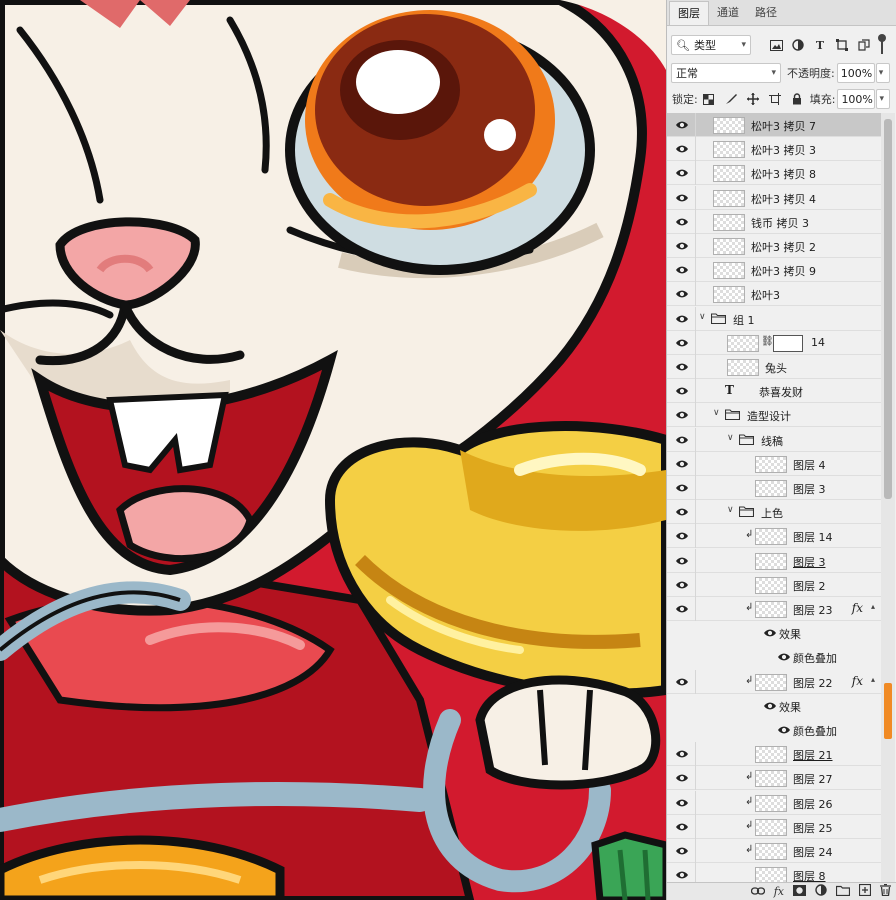 The height and width of the screenshot is (900, 896). Describe the element at coordinates (855, 73) in the screenshot. I see `opacity-input: 100%` at that location.